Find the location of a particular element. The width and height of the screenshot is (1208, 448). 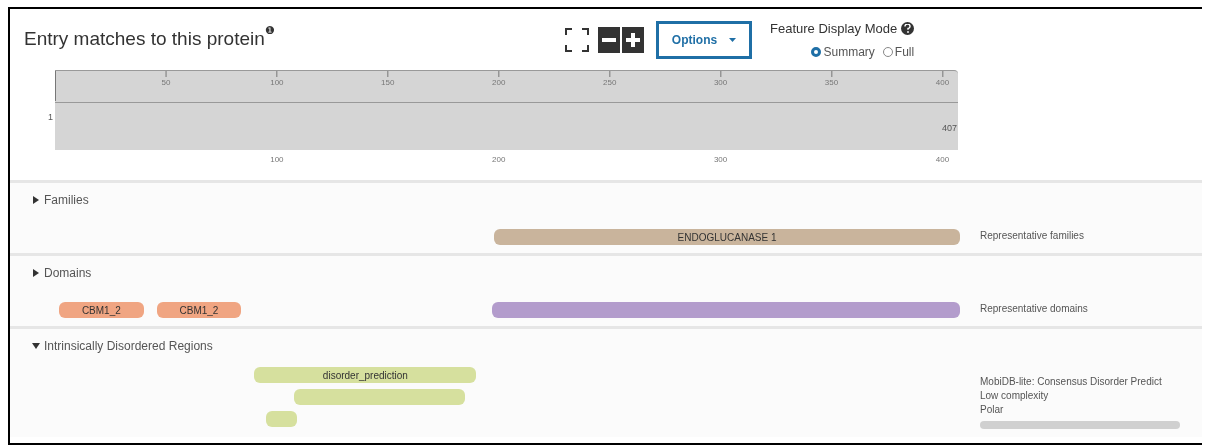

zoom-out-button is located at coordinates (609, 40).